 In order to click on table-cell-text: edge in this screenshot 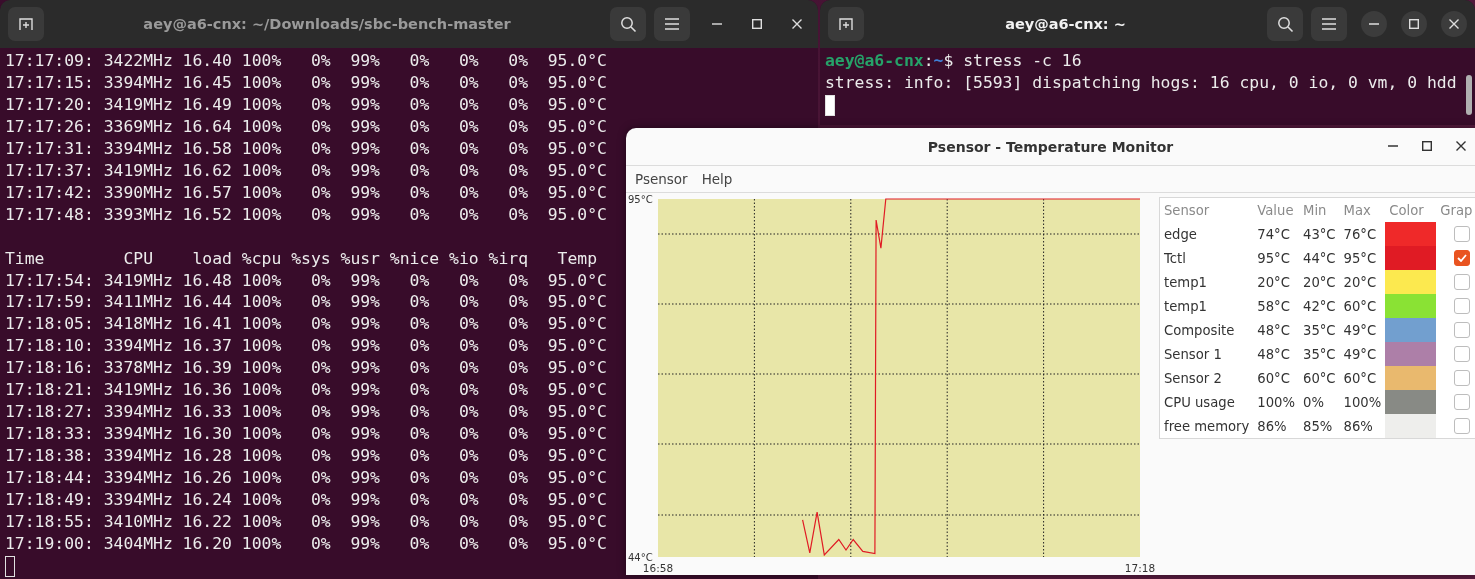, I will do `click(1180, 234)`.